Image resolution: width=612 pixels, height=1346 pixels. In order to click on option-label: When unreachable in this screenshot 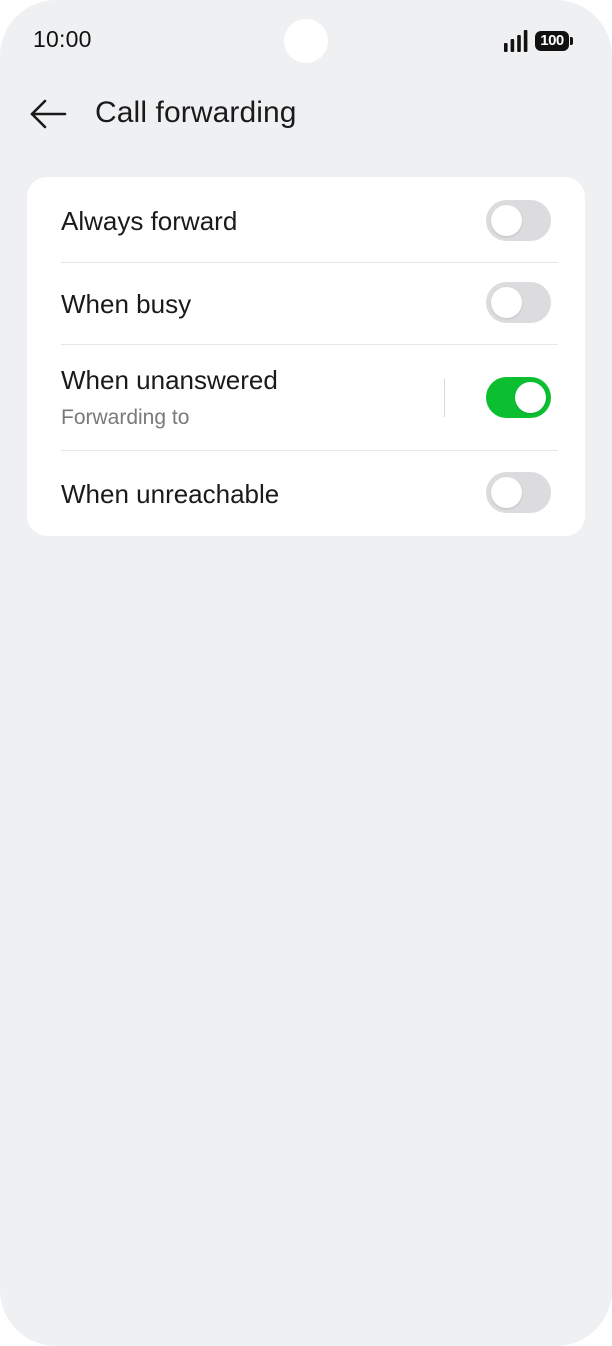, I will do `click(170, 494)`.